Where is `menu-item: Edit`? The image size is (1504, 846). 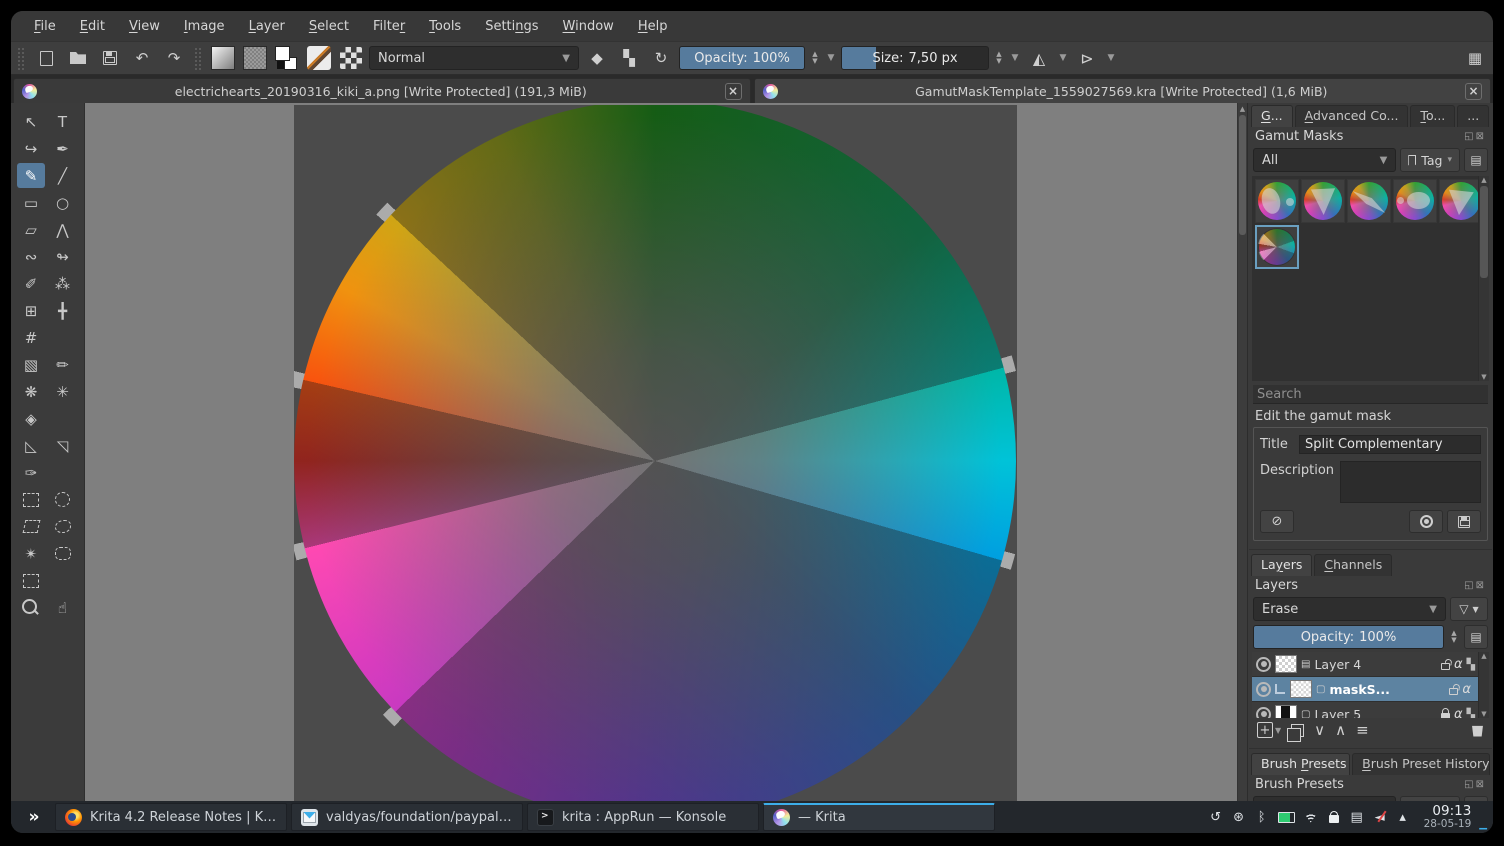 menu-item: Edit is located at coordinates (92, 26).